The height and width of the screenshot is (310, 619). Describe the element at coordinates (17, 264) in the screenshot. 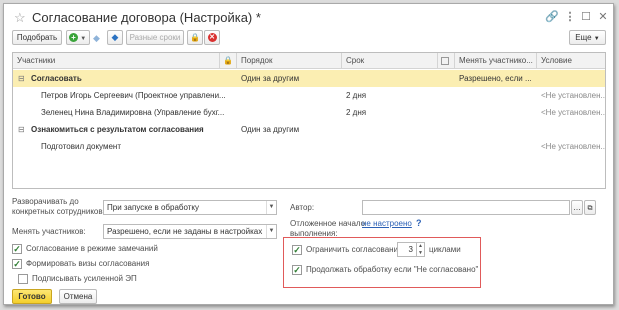

I see `form-visas-checkbox: ✓` at that location.